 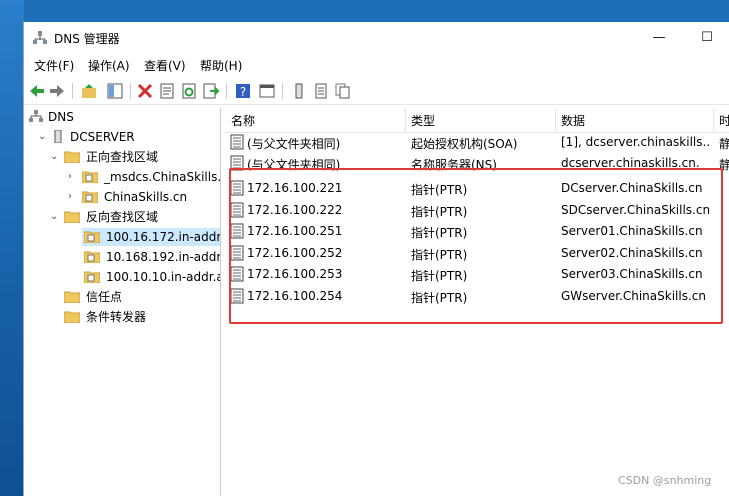 What do you see at coordinates (376, 91) in the screenshot?
I see `toolbar: ?` at bounding box center [376, 91].